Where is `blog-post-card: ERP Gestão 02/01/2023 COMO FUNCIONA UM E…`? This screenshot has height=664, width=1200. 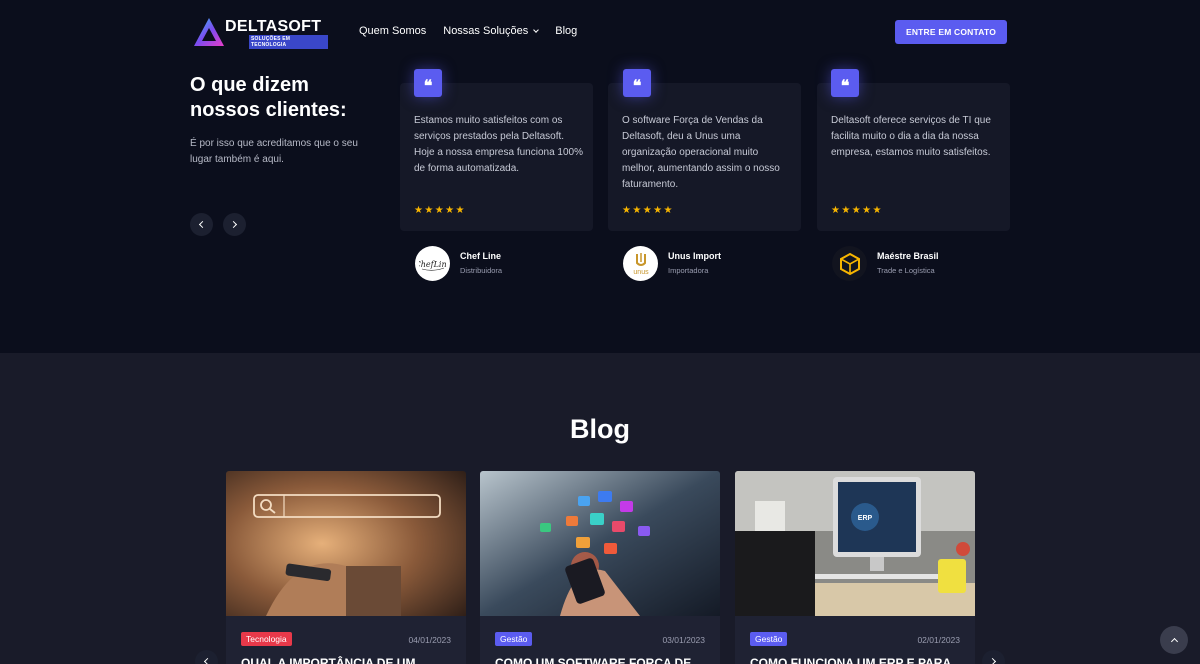 blog-post-card: ERP Gestão 02/01/2023 COMO FUNCIONA UM E… is located at coordinates (855, 567).